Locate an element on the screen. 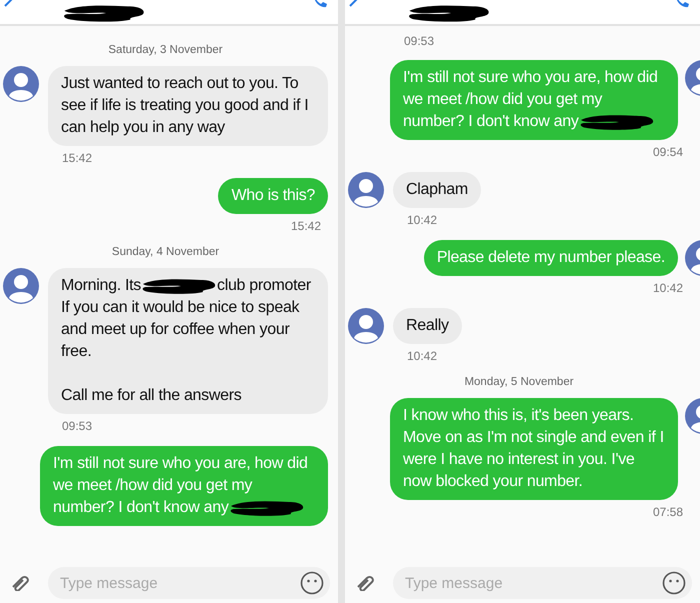  message-text: If you can it would be nice to speak and meet up for coffee when your free. Call me for all the answers is located at coordinates (180, 352).